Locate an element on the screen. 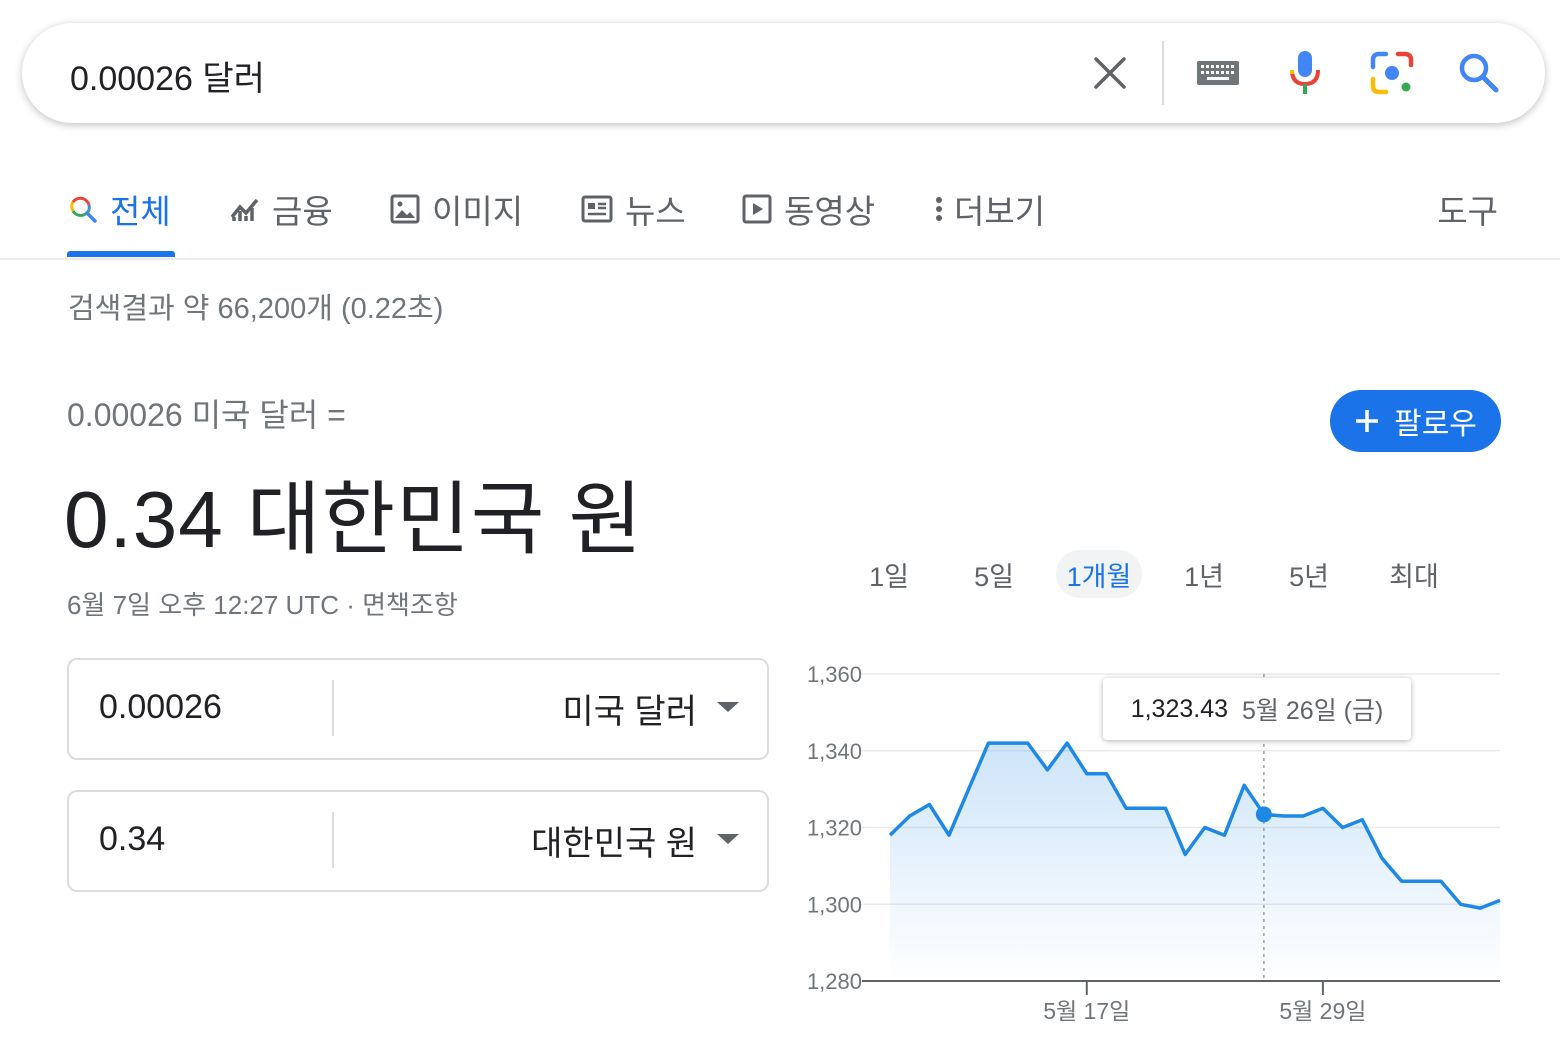 This screenshot has width=1560, height=1051. from-amount-input: 0.00026 is located at coordinates (160, 707).